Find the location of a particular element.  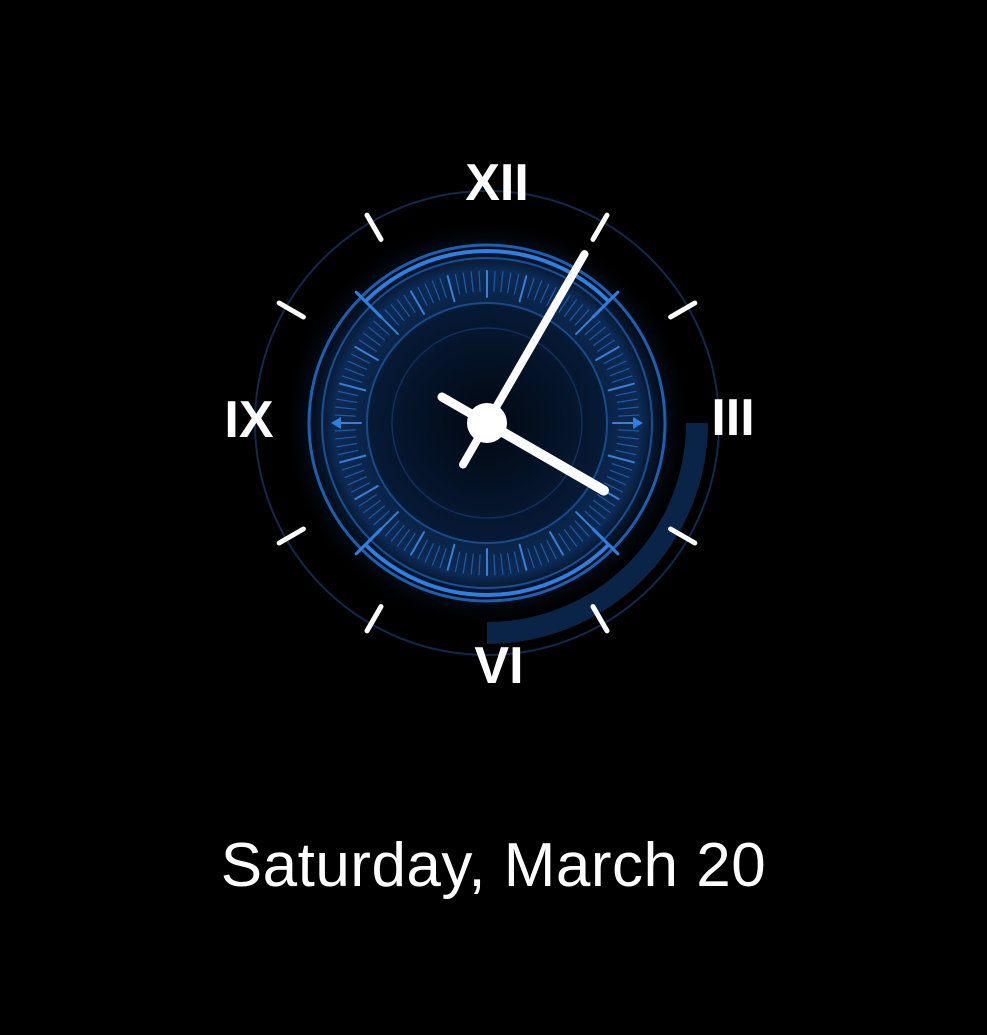

date-label: Saturday, March 20 is located at coordinates (493, 865).